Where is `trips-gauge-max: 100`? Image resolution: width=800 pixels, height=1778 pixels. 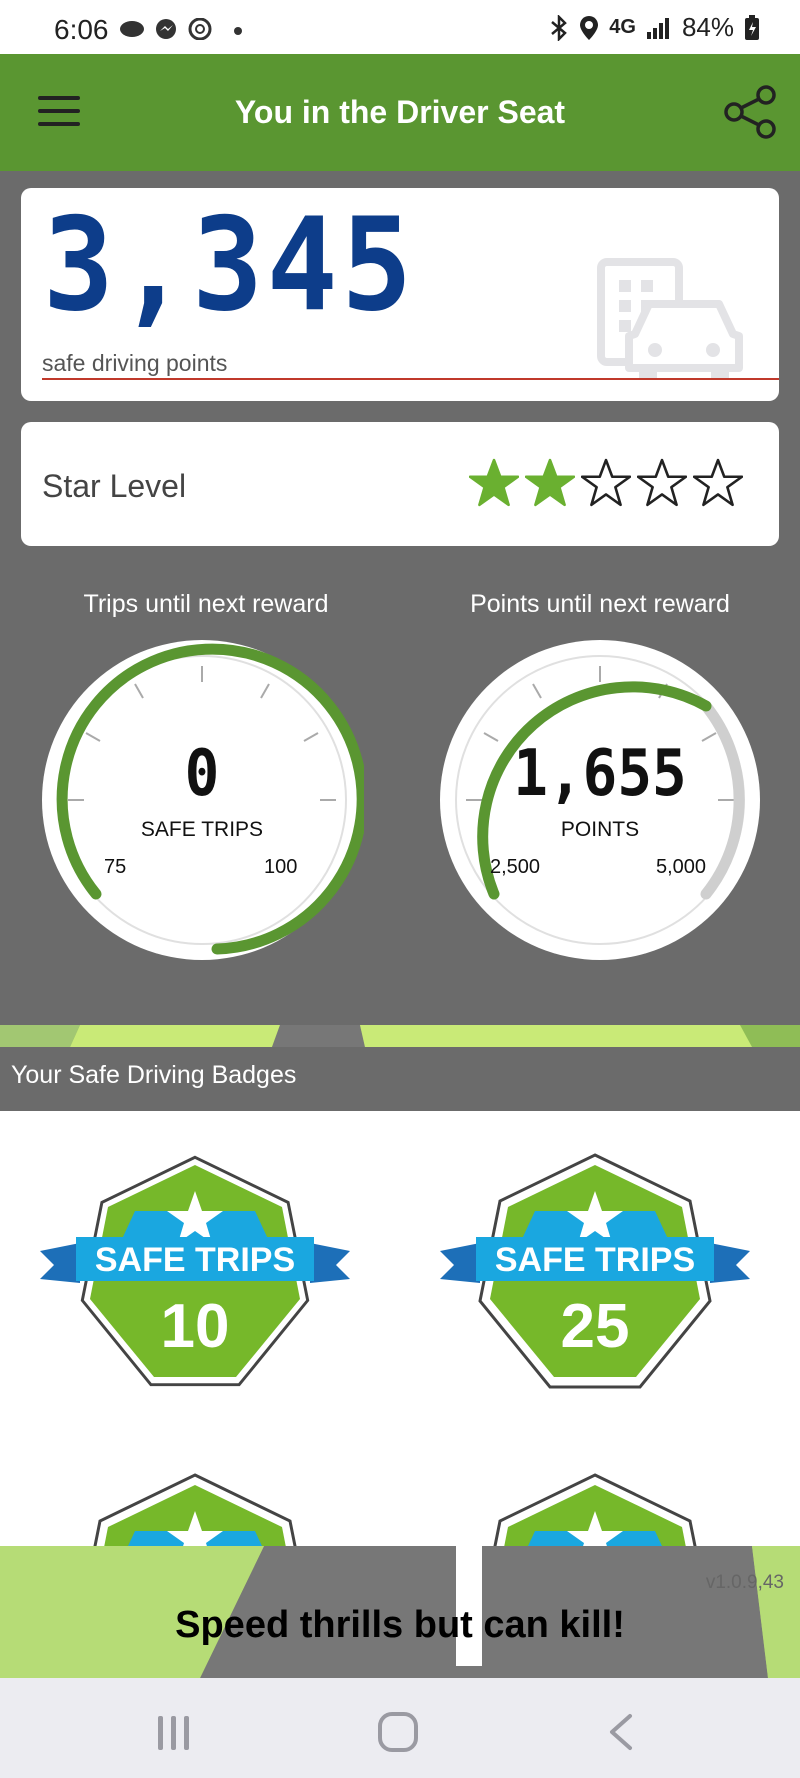 trips-gauge-max: 100 is located at coordinates (281, 867).